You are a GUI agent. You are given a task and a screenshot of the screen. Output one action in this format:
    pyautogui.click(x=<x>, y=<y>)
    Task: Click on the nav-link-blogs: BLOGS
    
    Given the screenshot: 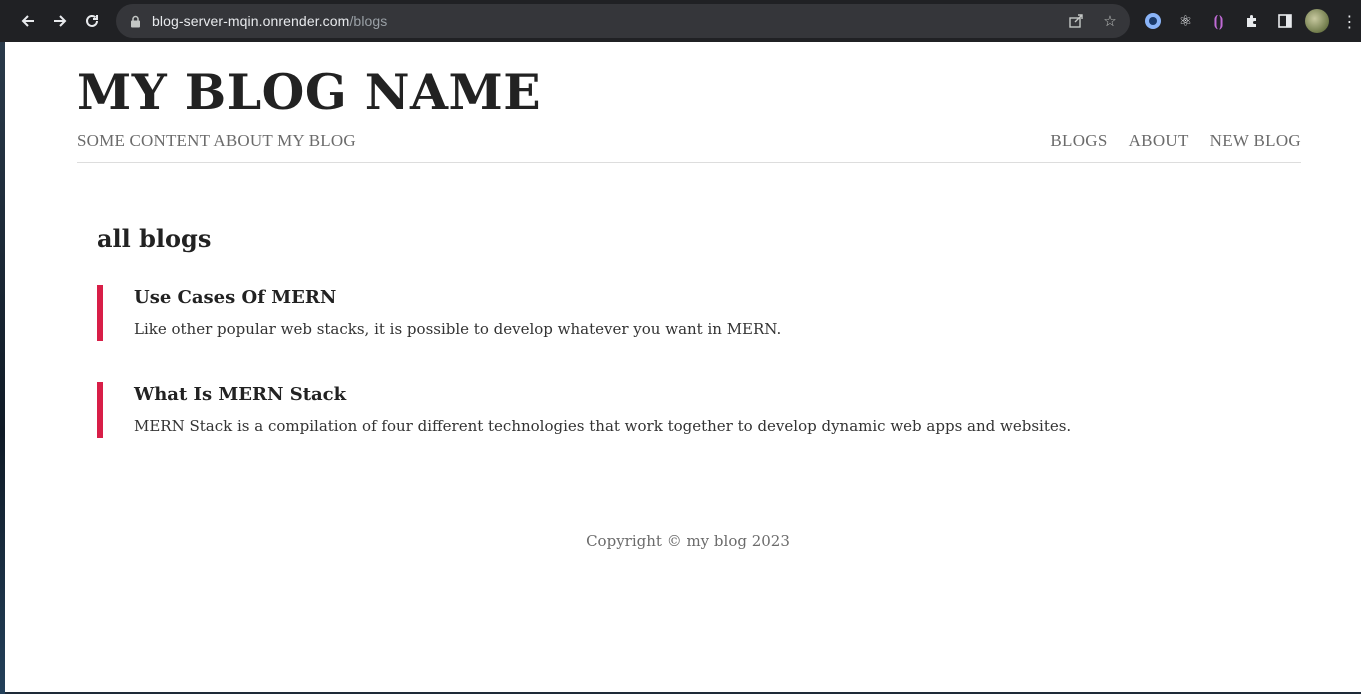 What is the action you would take?
    pyautogui.click(x=1078, y=141)
    